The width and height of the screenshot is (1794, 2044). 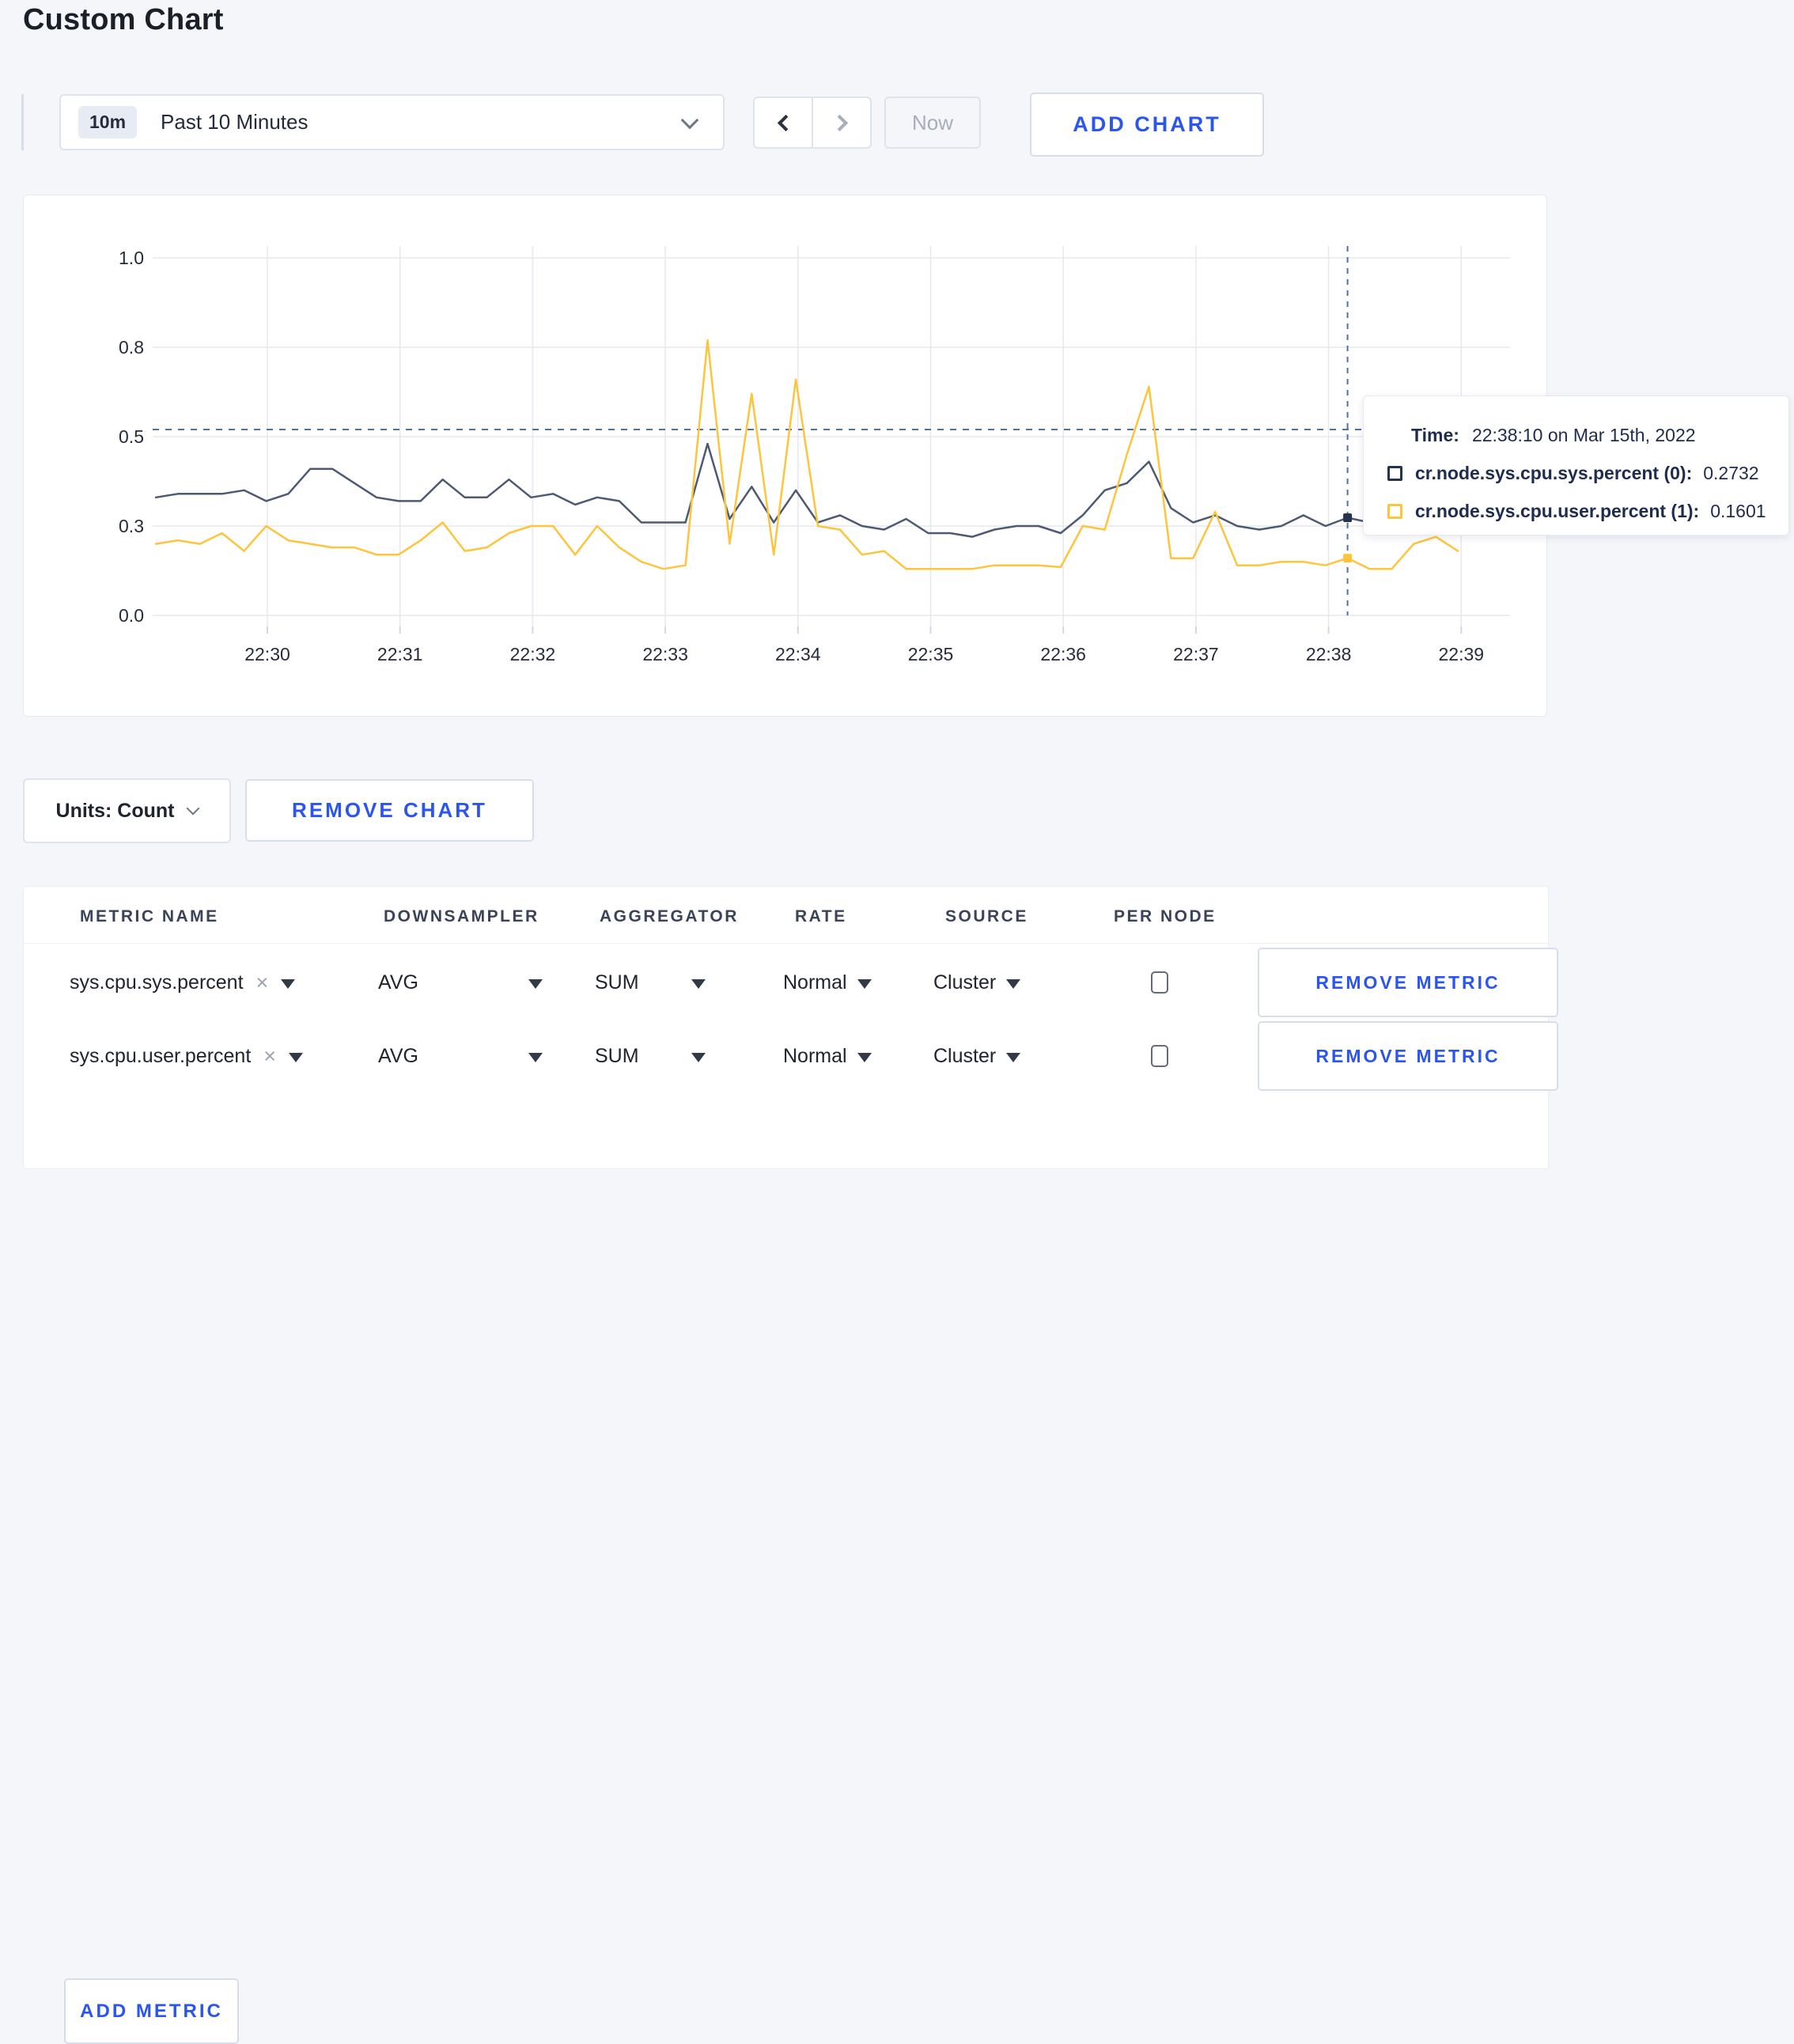 I want to click on add-chart-button: ADD CHART, so click(x=1147, y=125).